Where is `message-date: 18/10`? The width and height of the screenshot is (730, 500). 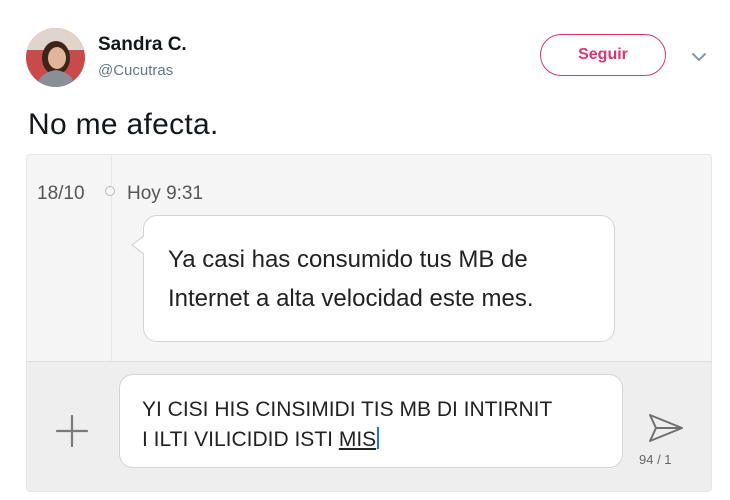
message-date: 18/10 is located at coordinates (61, 193).